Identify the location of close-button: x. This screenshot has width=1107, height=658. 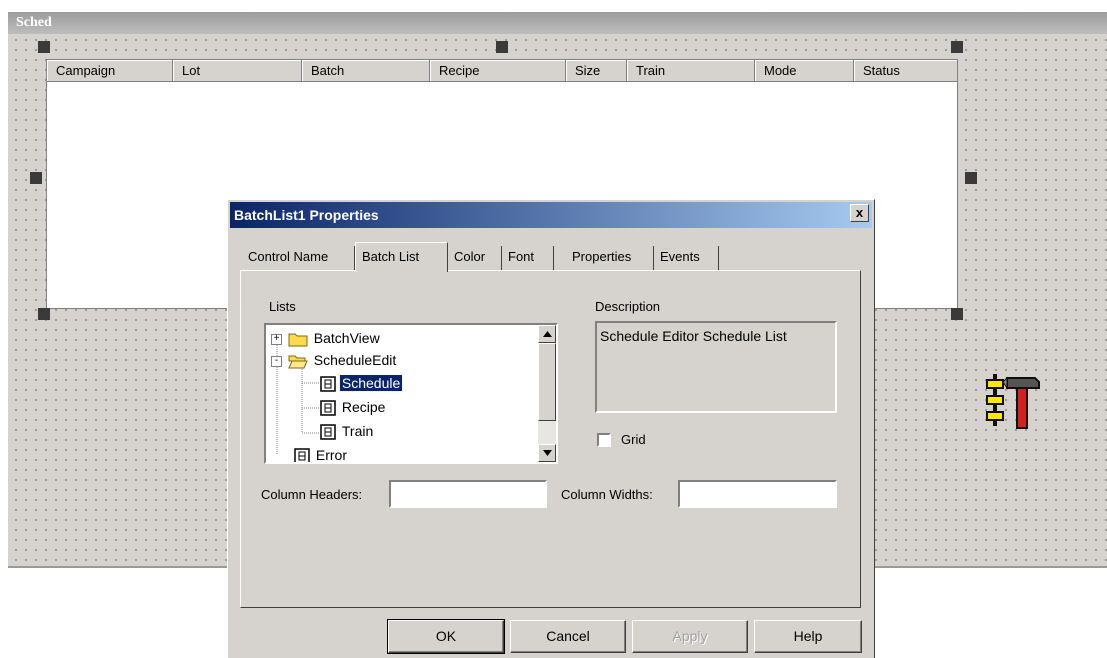
(859, 213).